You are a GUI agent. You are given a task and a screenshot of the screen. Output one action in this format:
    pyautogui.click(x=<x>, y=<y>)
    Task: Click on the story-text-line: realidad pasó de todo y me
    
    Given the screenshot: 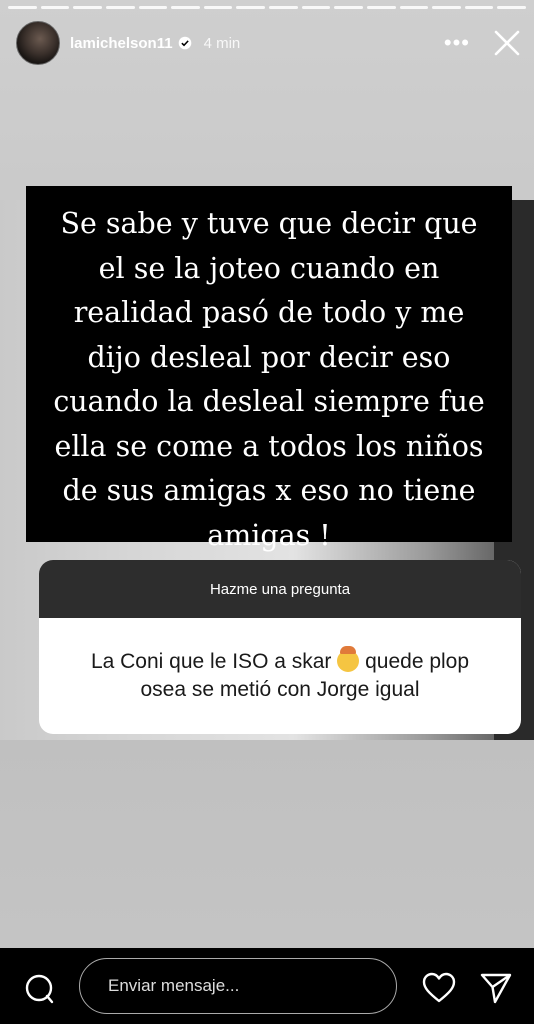 What is the action you would take?
    pyautogui.click(x=269, y=312)
    